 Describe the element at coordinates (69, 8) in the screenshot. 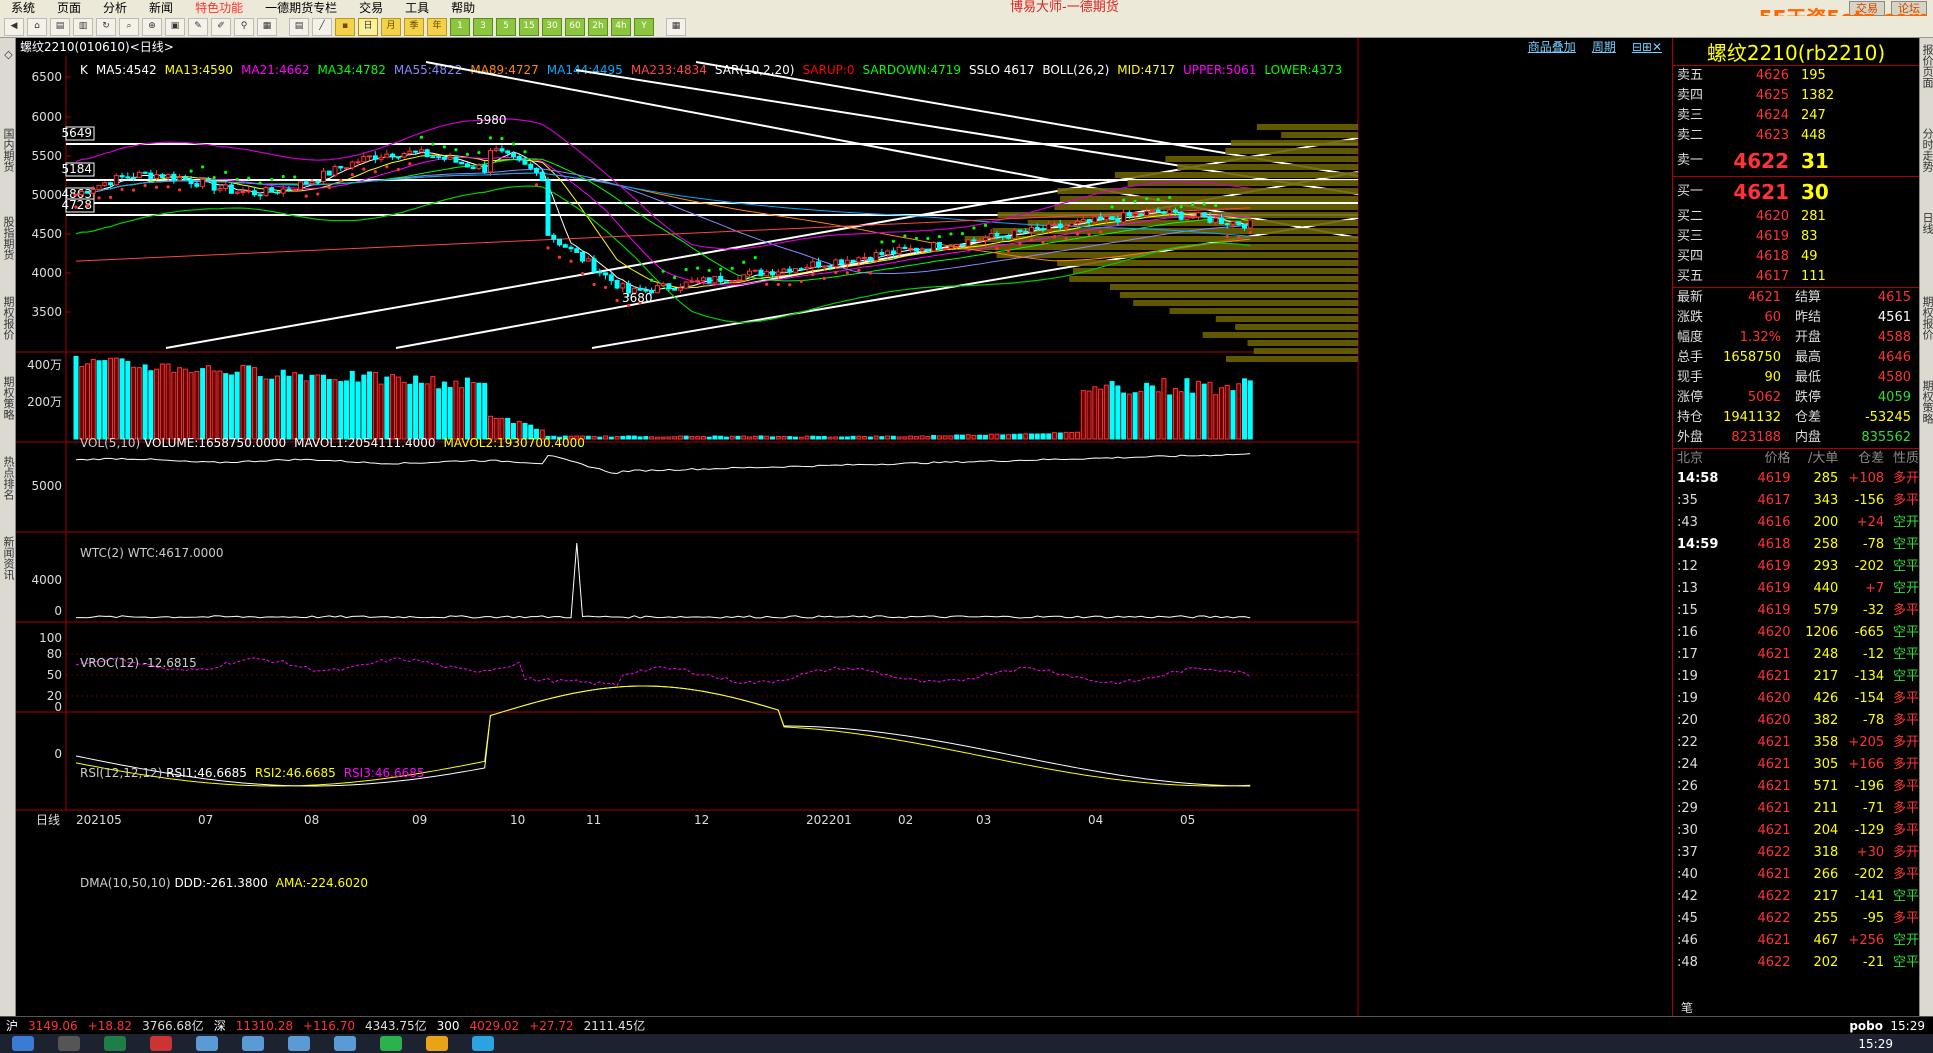

I see `menu-item: 页面` at that location.